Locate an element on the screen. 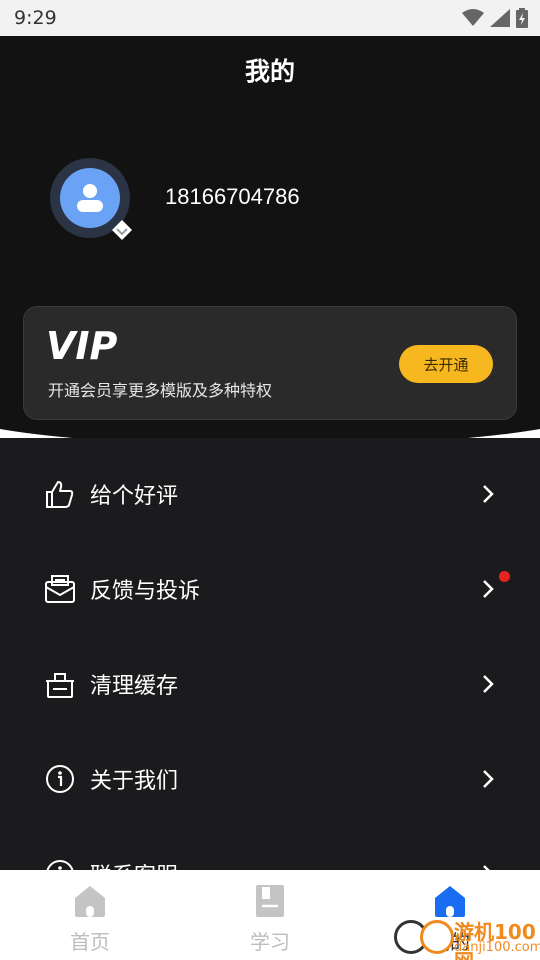 The height and width of the screenshot is (960, 540). vip-description: 开通会员享更多模版及多种特权 is located at coordinates (160, 390).